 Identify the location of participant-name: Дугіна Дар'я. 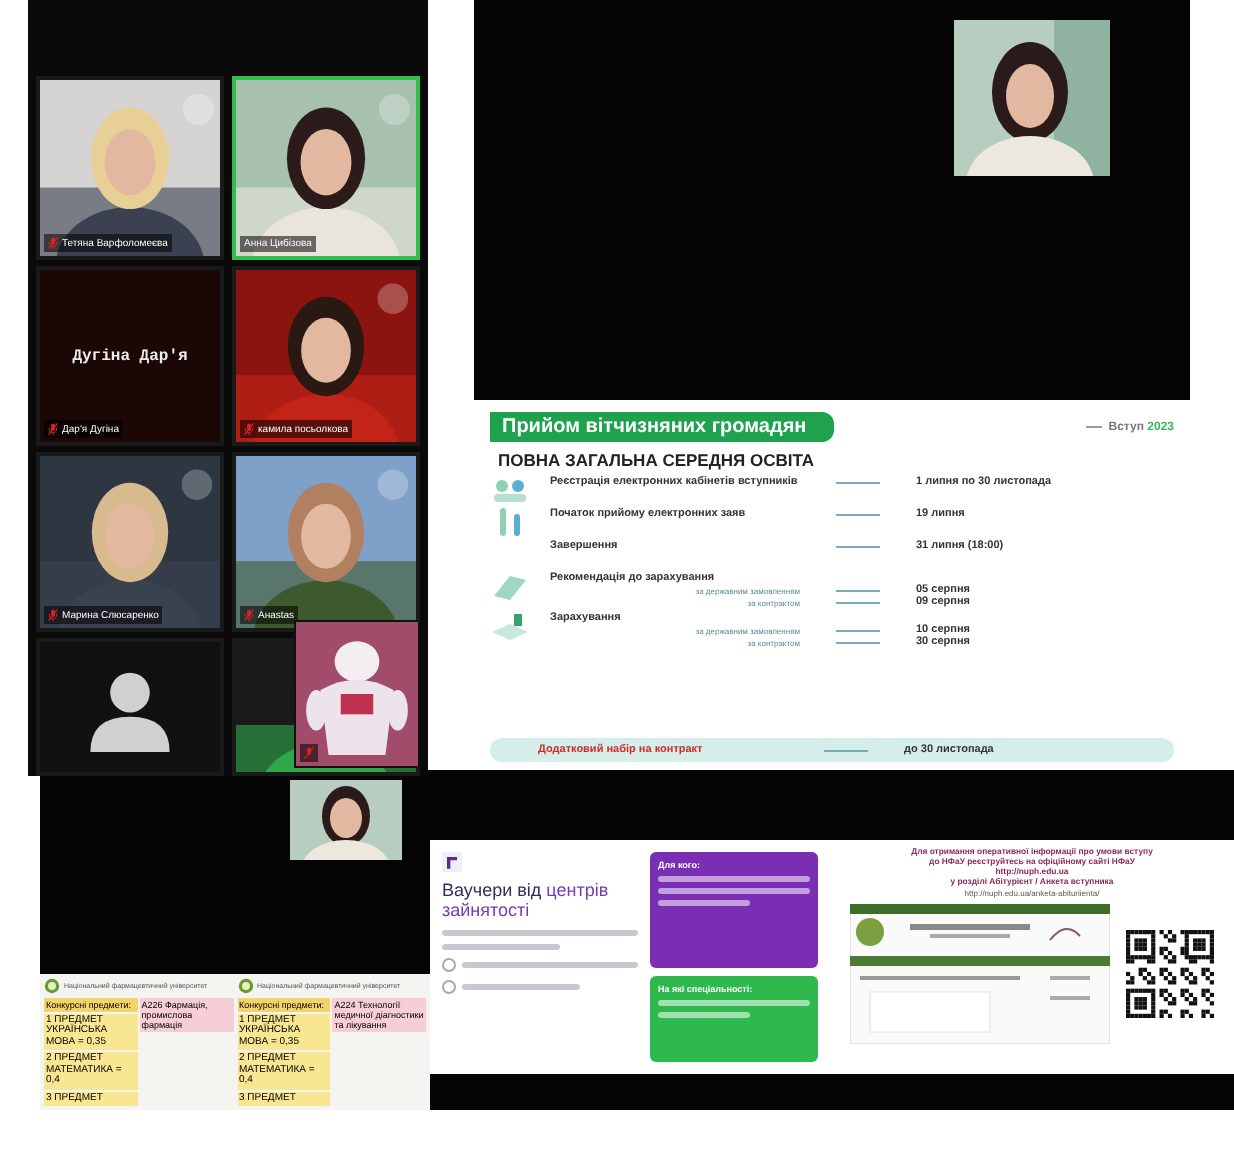
(130, 356).